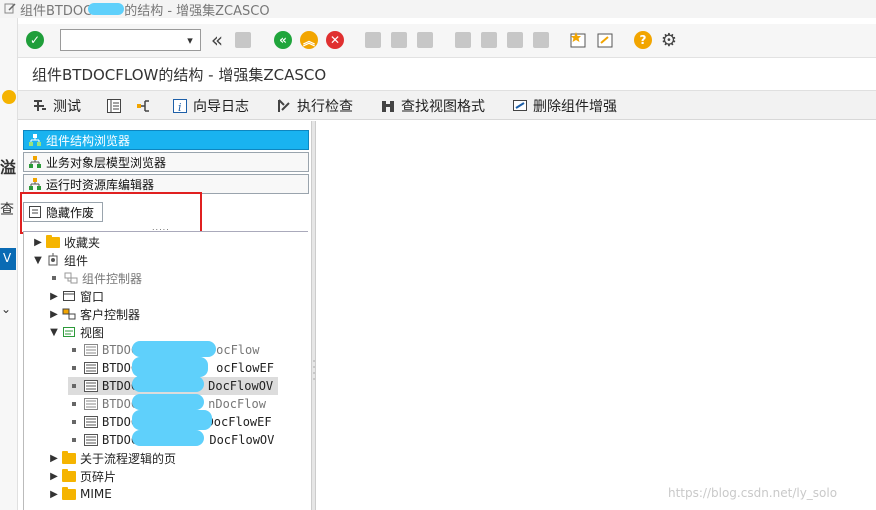  I want to click on tree-node-label: 收藏夹, so click(82, 242).